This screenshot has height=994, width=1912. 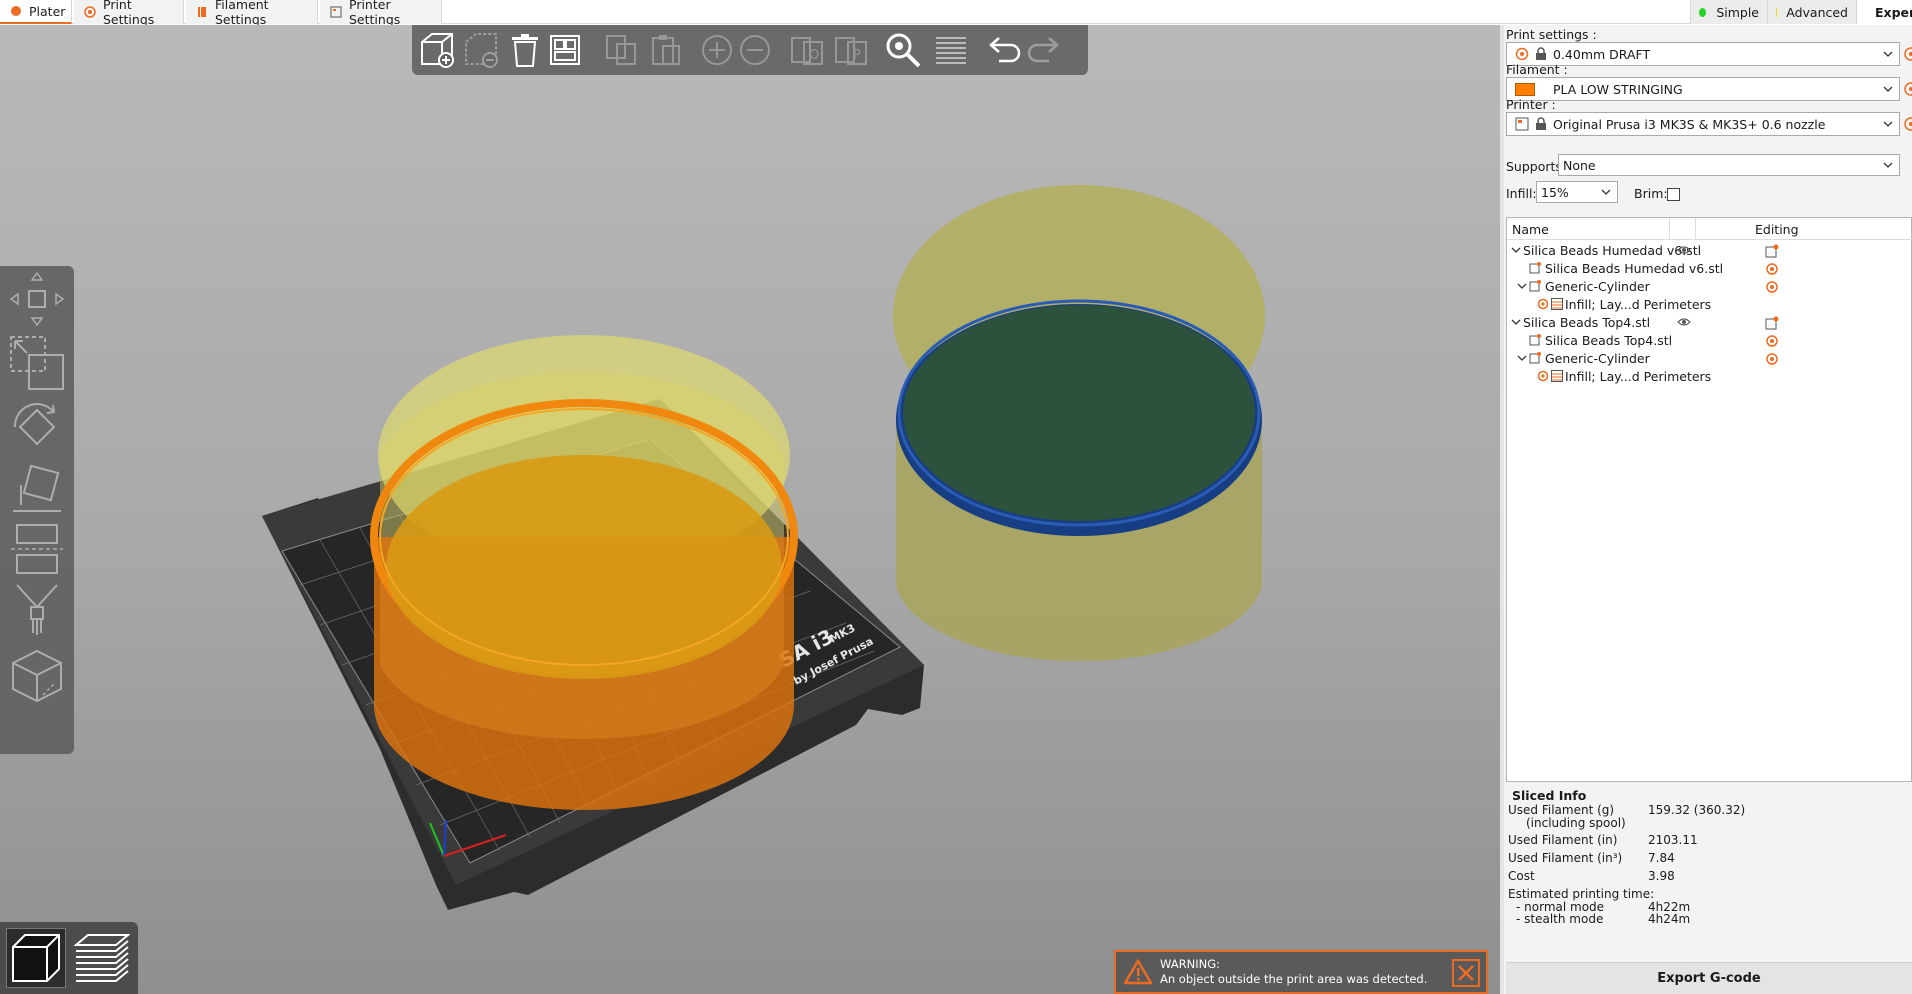 What do you see at coordinates (37, 299) in the screenshot?
I see `move-tool-button` at bounding box center [37, 299].